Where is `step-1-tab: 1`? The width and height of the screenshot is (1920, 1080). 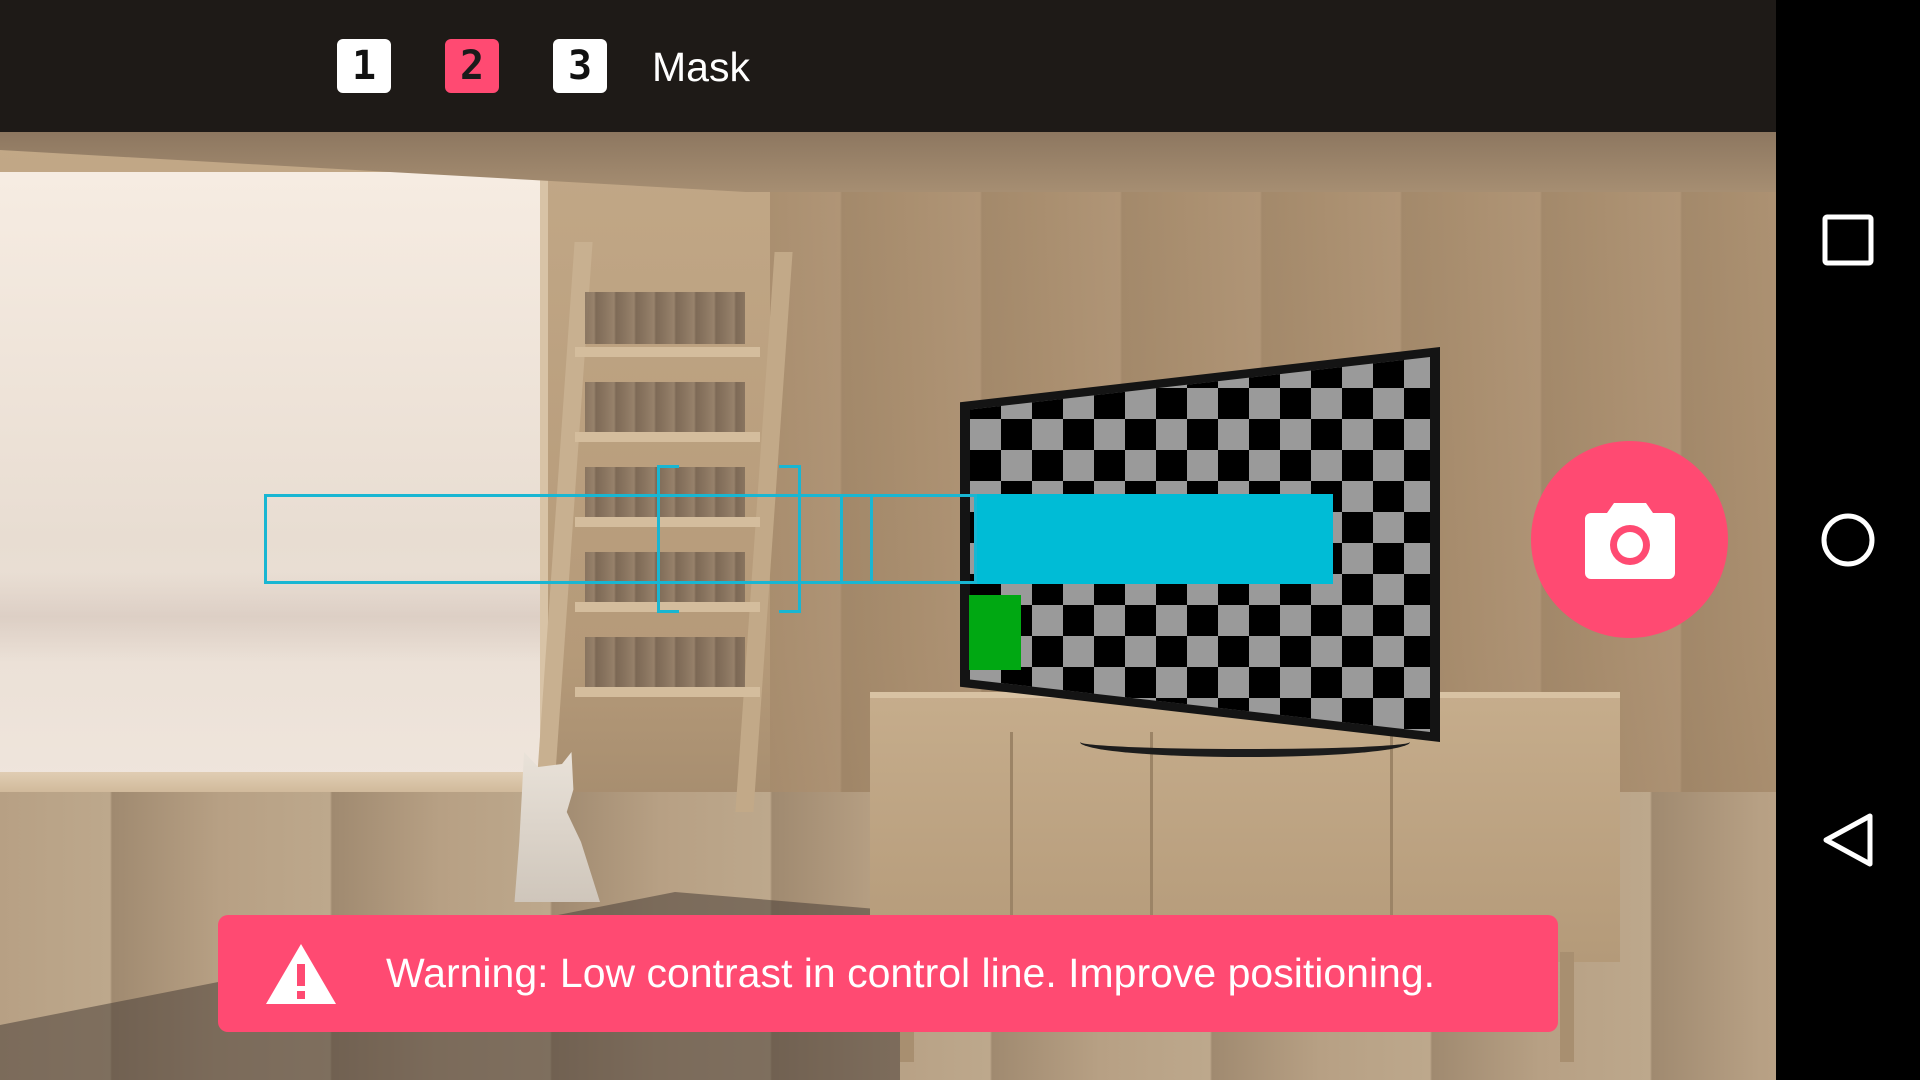
step-1-tab: 1 is located at coordinates (364, 66).